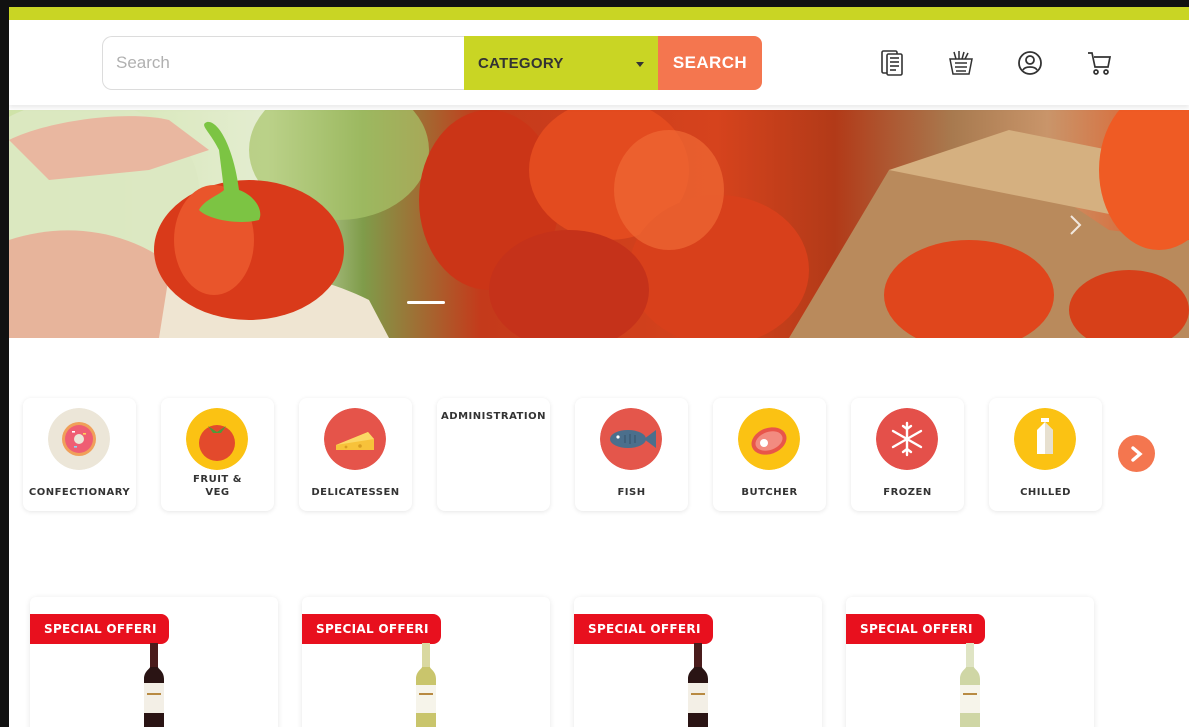 This screenshot has width=1189, height=727. What do you see at coordinates (493, 454) in the screenshot?
I see `category-administration: ADMINISTRATION` at bounding box center [493, 454].